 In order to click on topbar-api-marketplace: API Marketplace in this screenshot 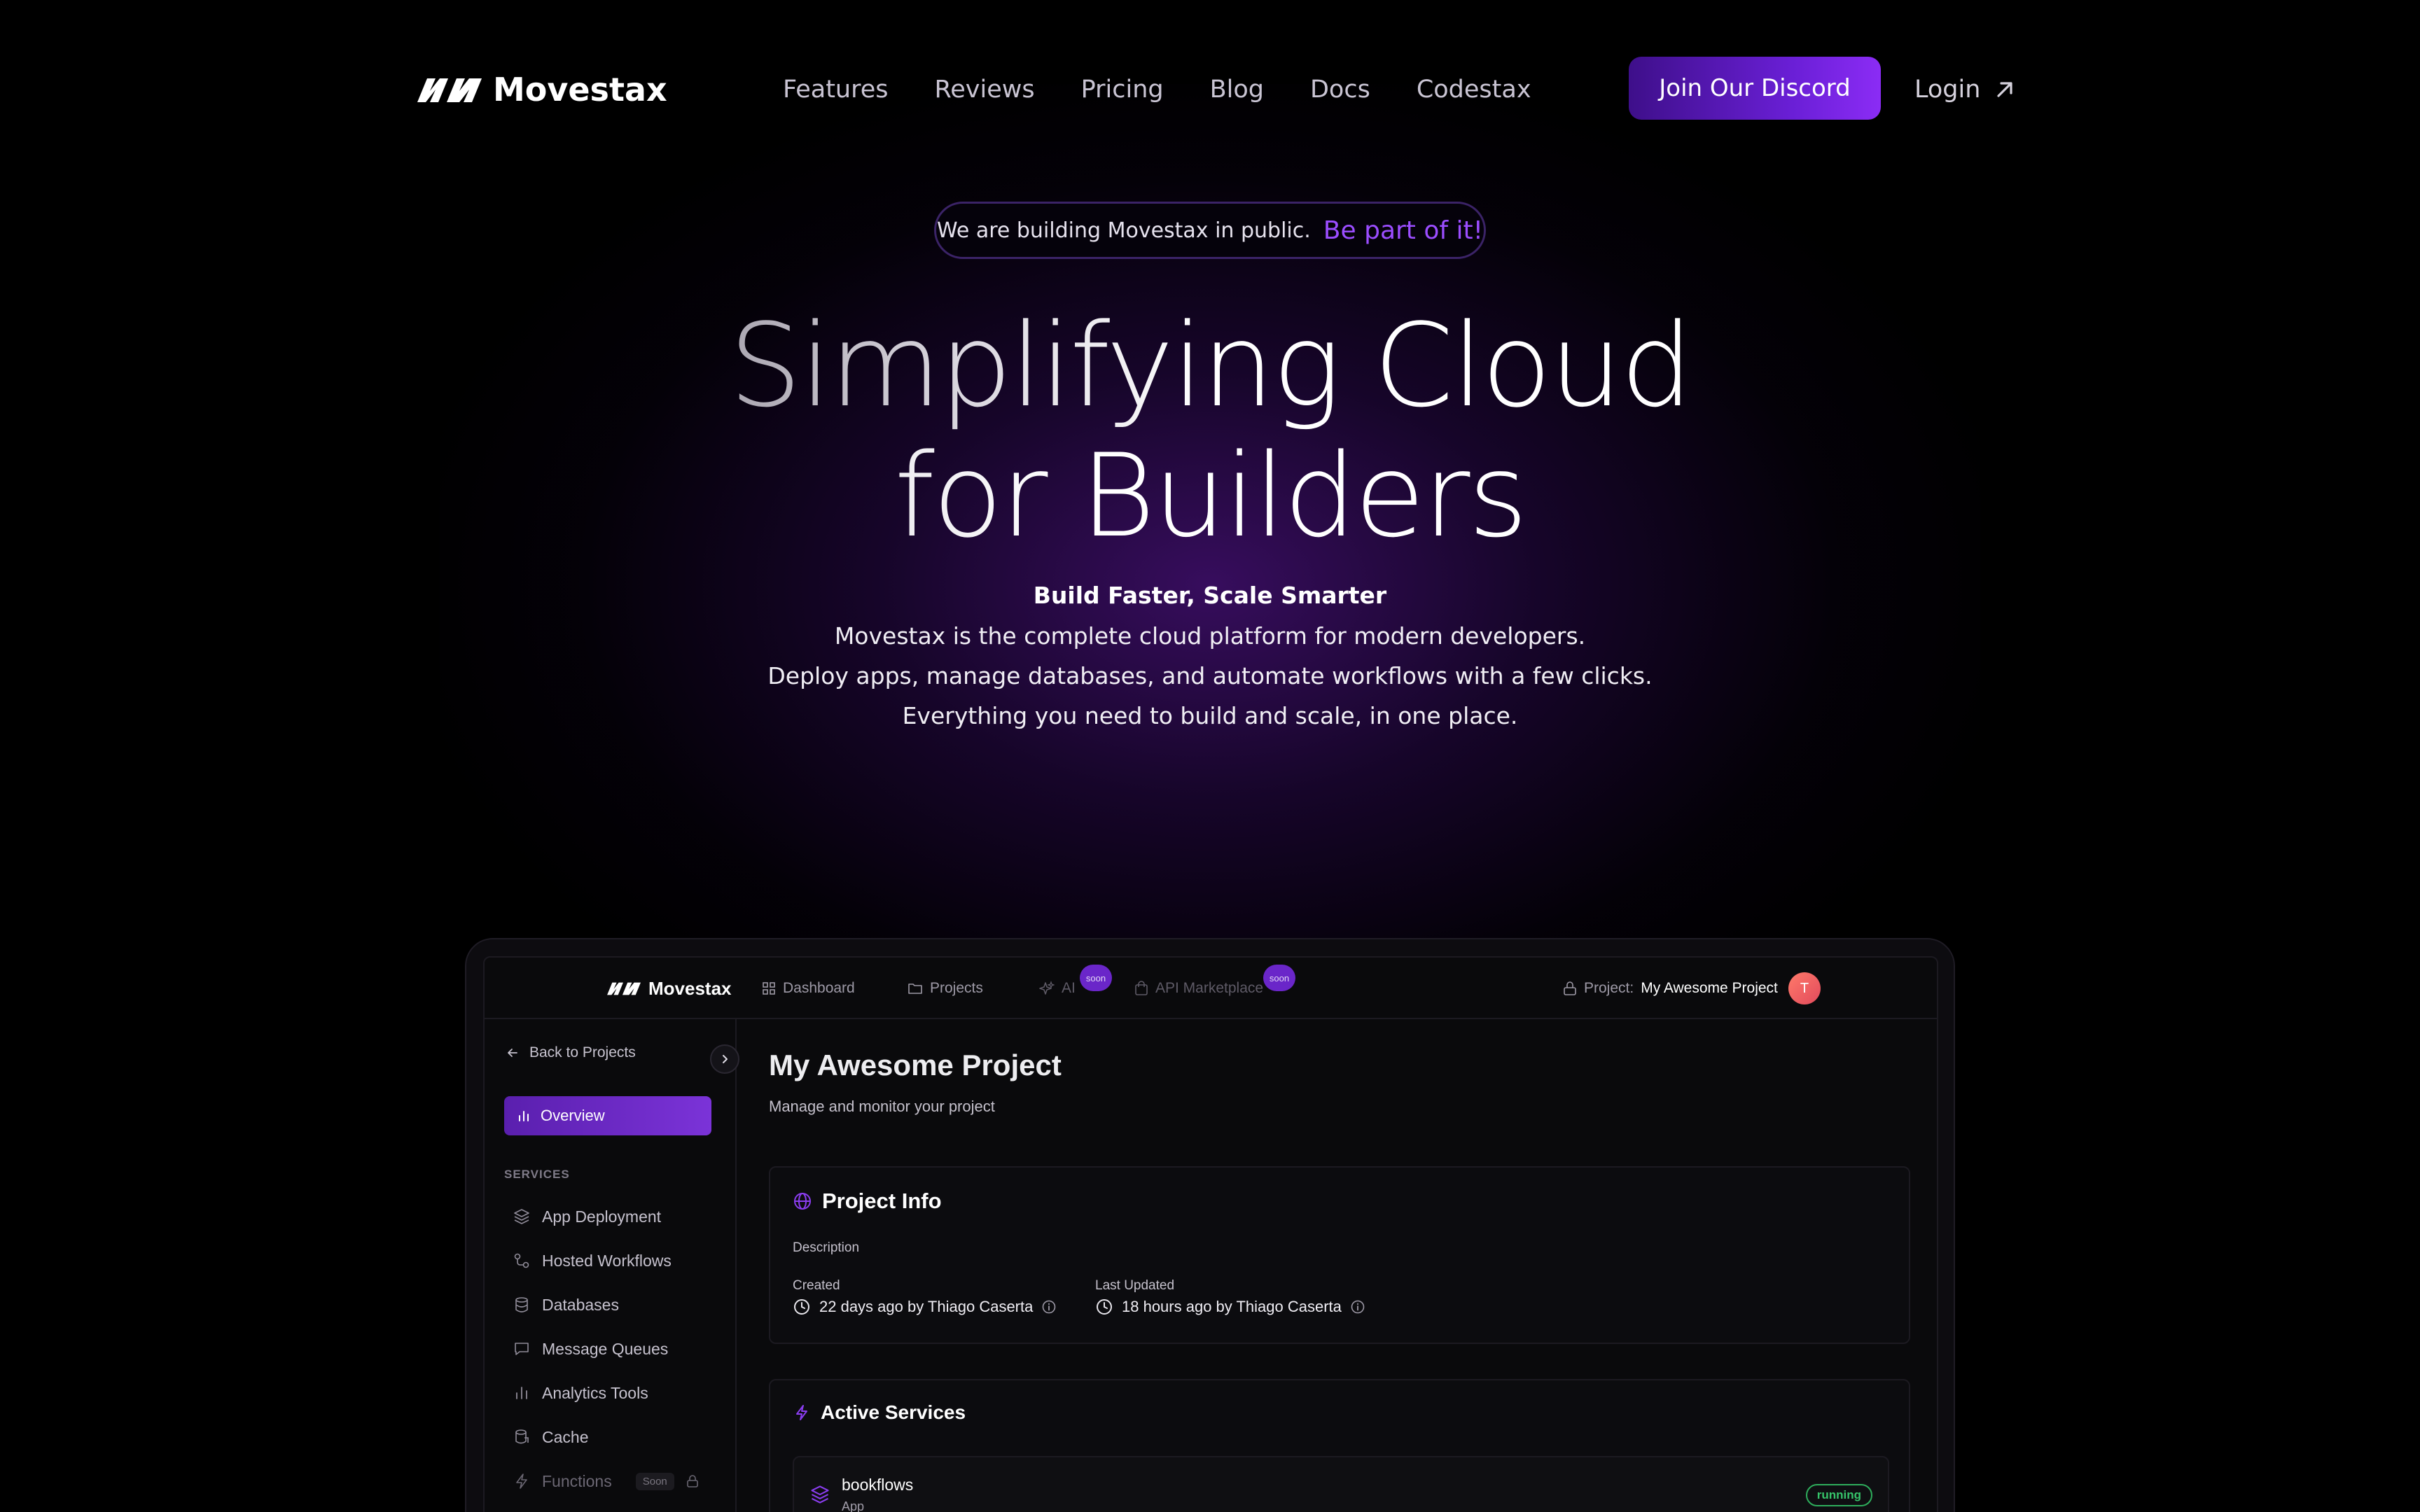, I will do `click(1198, 988)`.